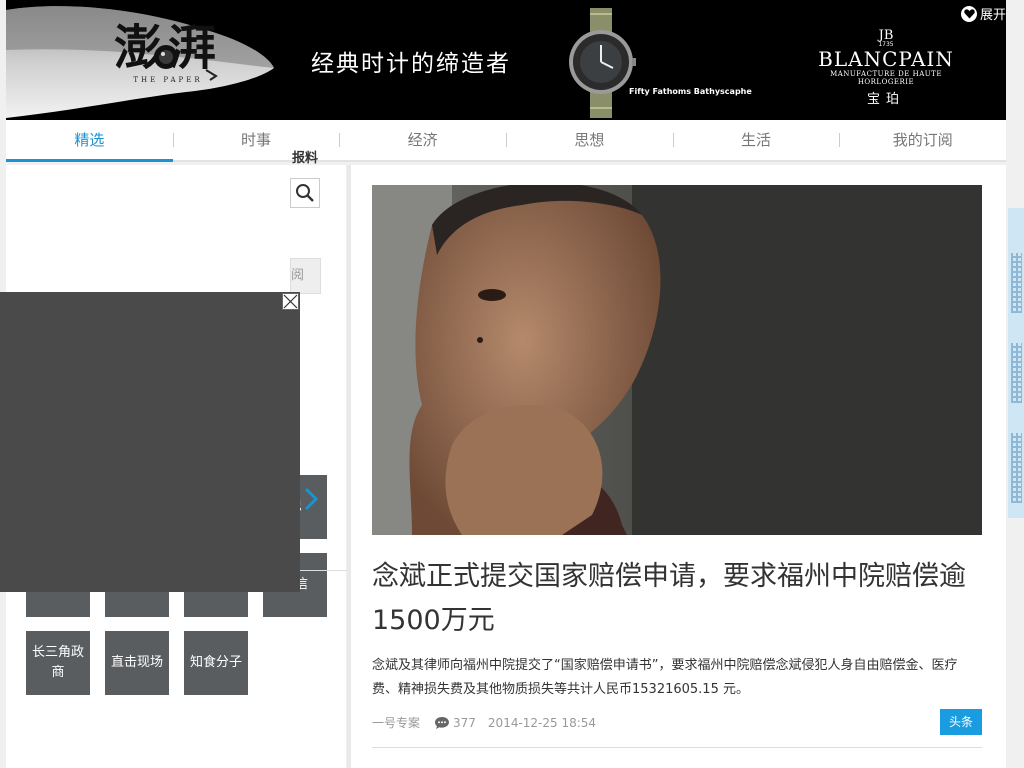 This screenshot has width=1024, height=768. What do you see at coordinates (885, 99) in the screenshot?
I see `brand-name-cn: 宝珀` at bounding box center [885, 99].